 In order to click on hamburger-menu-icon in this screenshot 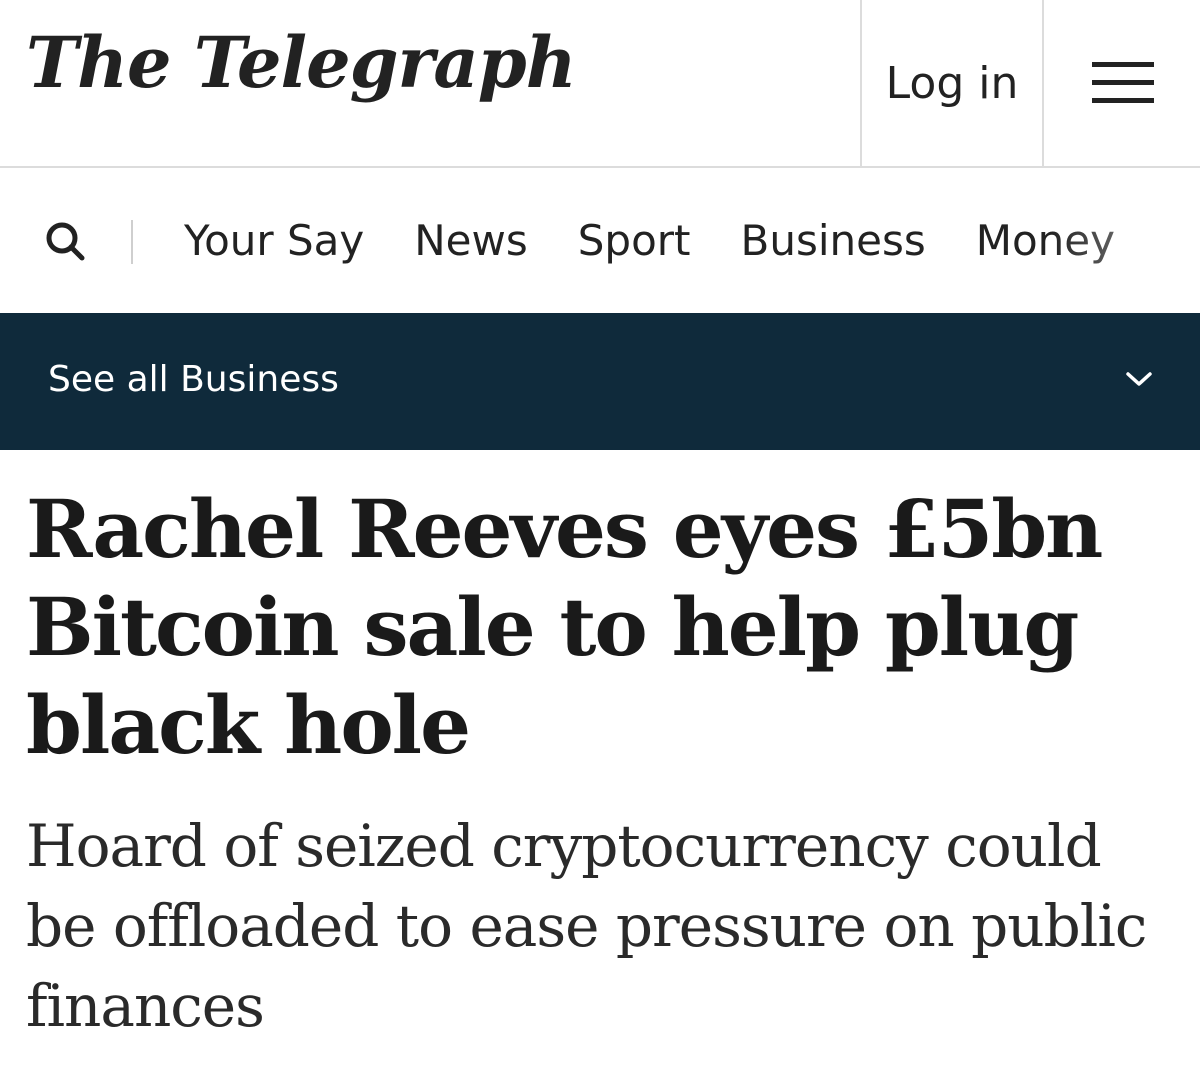, I will do `click(1123, 83)`.